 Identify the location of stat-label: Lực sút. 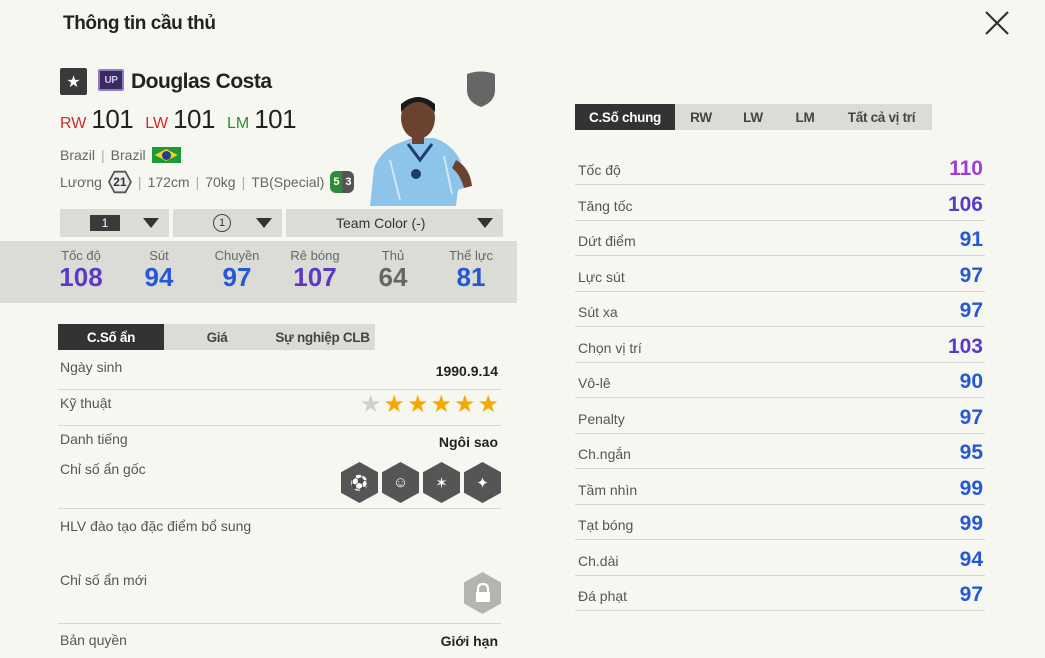
(601, 277).